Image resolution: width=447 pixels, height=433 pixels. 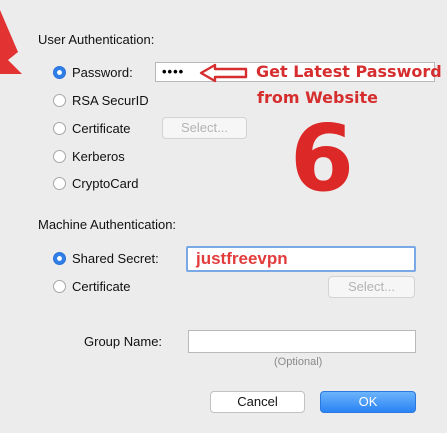 I want to click on radio-label-kerberos: Kerberos, so click(x=98, y=156).